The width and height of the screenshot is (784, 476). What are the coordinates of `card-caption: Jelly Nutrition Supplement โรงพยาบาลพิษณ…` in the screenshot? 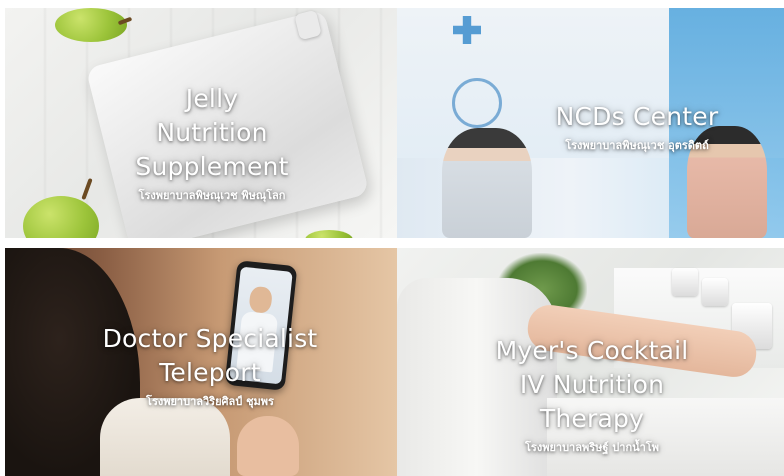 It's located at (212, 143).